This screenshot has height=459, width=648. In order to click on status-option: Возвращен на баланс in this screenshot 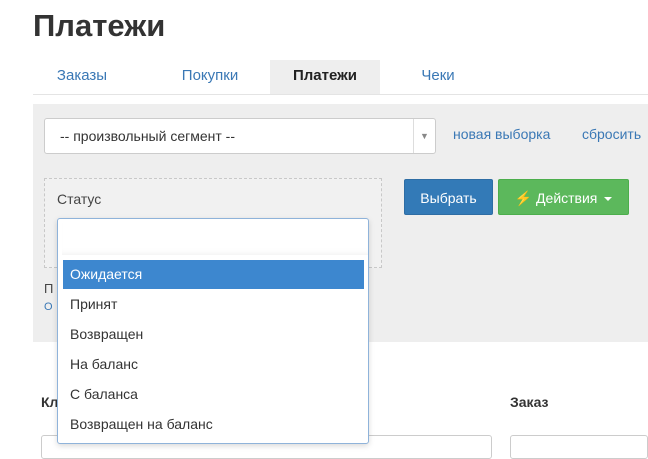, I will do `click(213, 424)`.